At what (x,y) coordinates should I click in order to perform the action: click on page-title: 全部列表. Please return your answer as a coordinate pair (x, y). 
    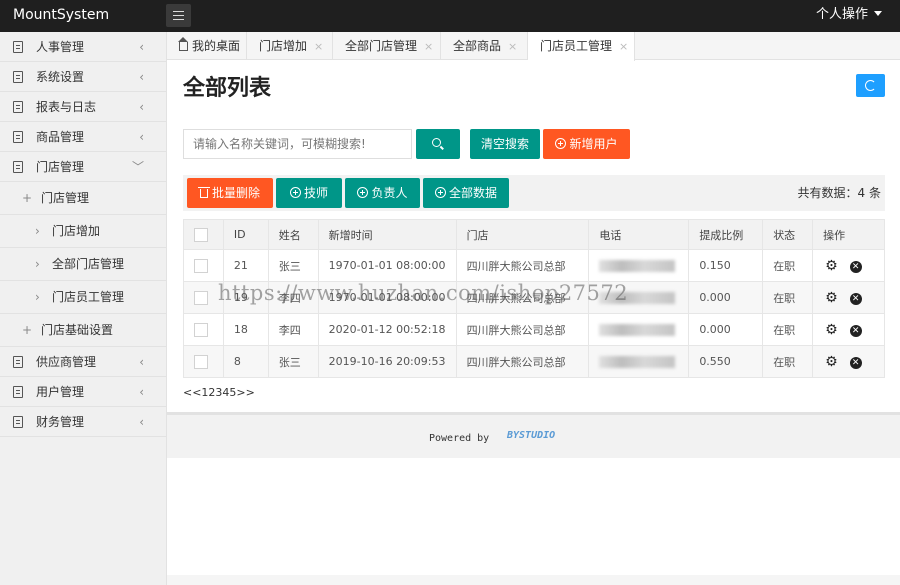
    Looking at the image, I should click on (227, 88).